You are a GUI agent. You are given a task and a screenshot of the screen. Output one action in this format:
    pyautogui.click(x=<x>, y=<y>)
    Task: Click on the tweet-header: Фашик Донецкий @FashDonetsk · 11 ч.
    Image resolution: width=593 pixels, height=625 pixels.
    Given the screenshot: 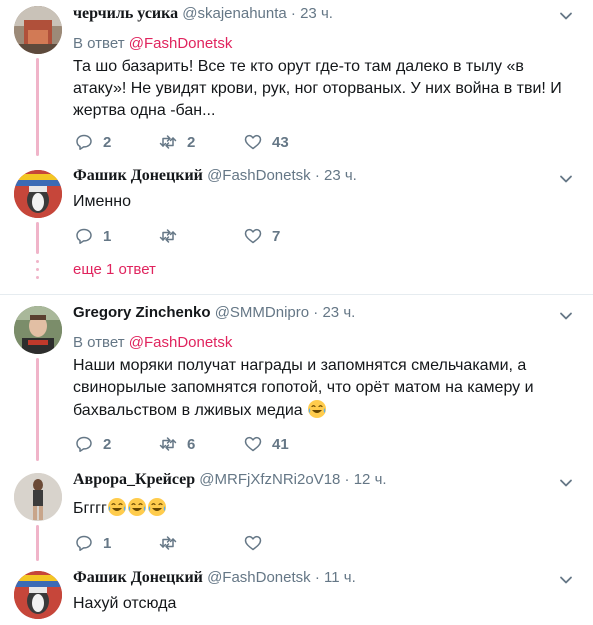 What is the action you would take?
    pyautogui.click(x=214, y=578)
    